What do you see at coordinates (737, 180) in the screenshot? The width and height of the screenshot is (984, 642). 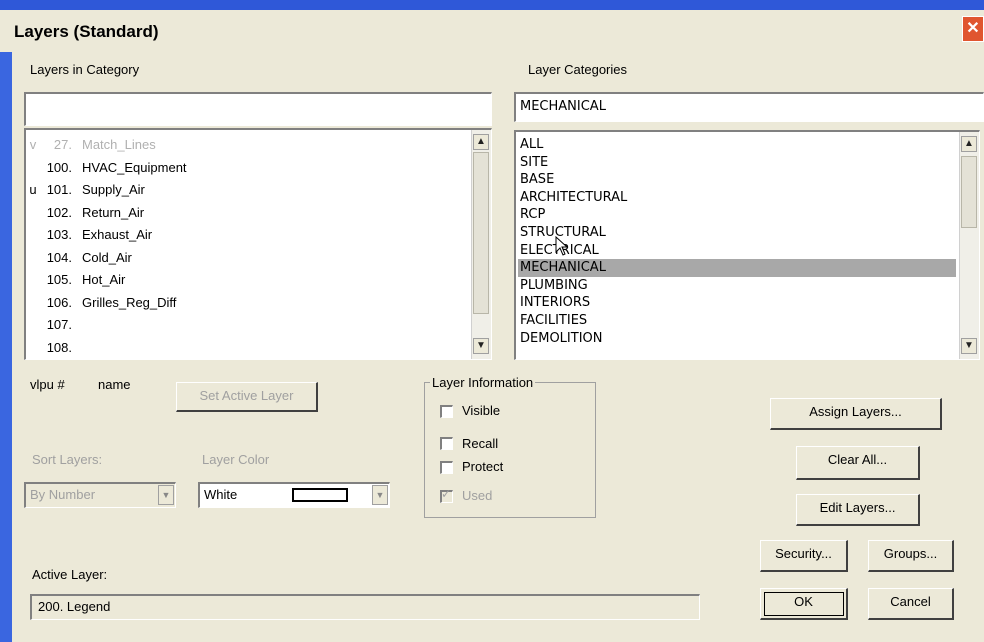 I see `category-item: BASE` at bounding box center [737, 180].